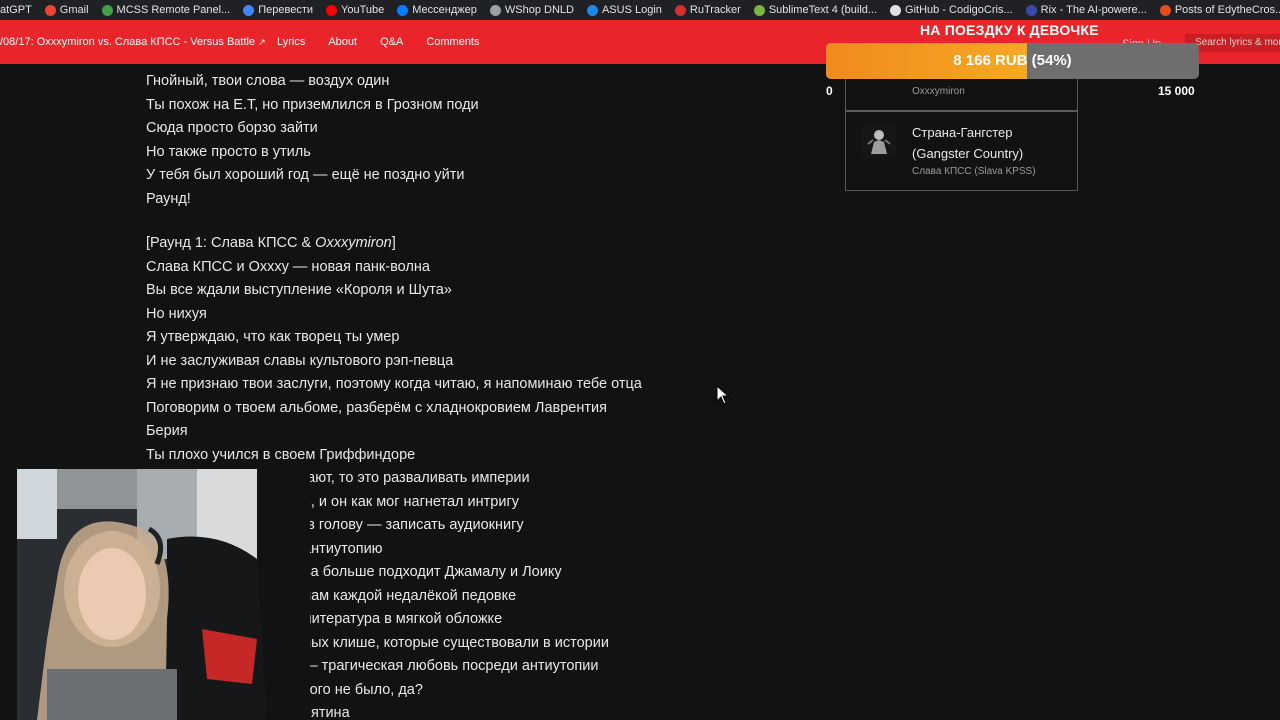 The image size is (1280, 720). What do you see at coordinates (426, 268) in the screenshot?
I see `lyric-line: Слава КПСС и Oxxxy — новая панк-волна` at bounding box center [426, 268].